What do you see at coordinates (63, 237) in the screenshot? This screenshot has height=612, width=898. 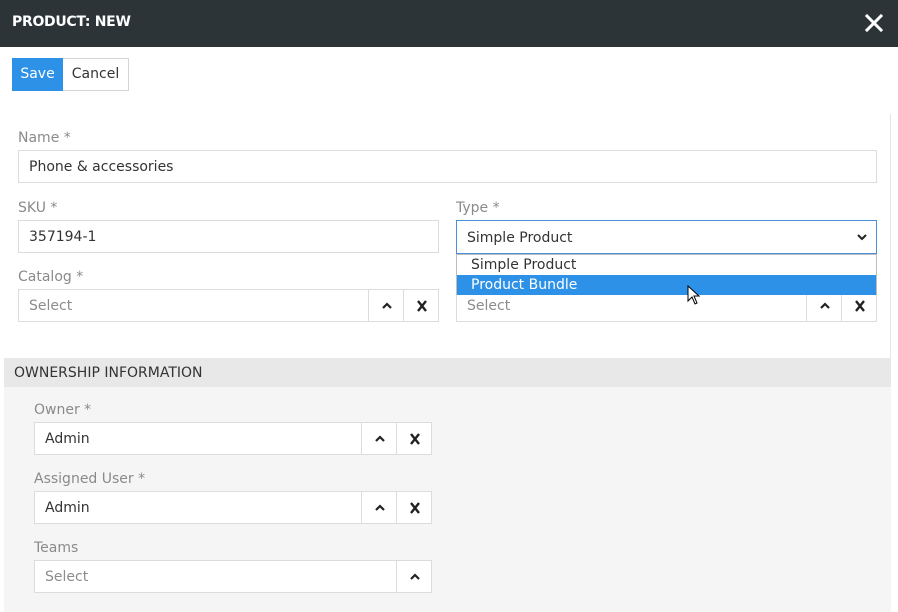 I see `sku-value: 357194-1` at bounding box center [63, 237].